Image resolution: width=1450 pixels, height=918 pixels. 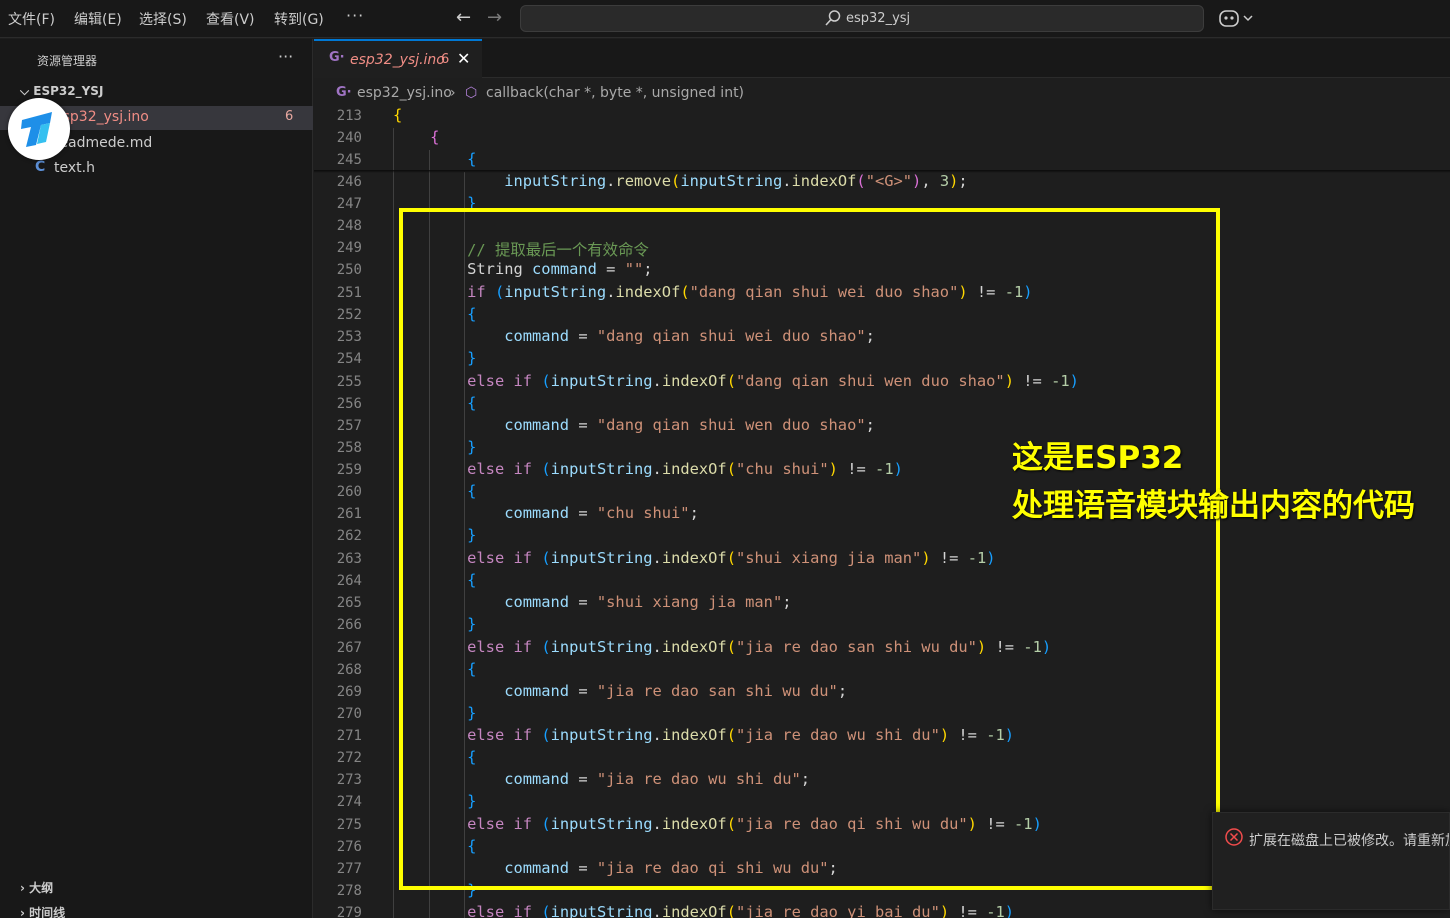 What do you see at coordinates (349, 736) in the screenshot?
I see `line-number: 271` at bounding box center [349, 736].